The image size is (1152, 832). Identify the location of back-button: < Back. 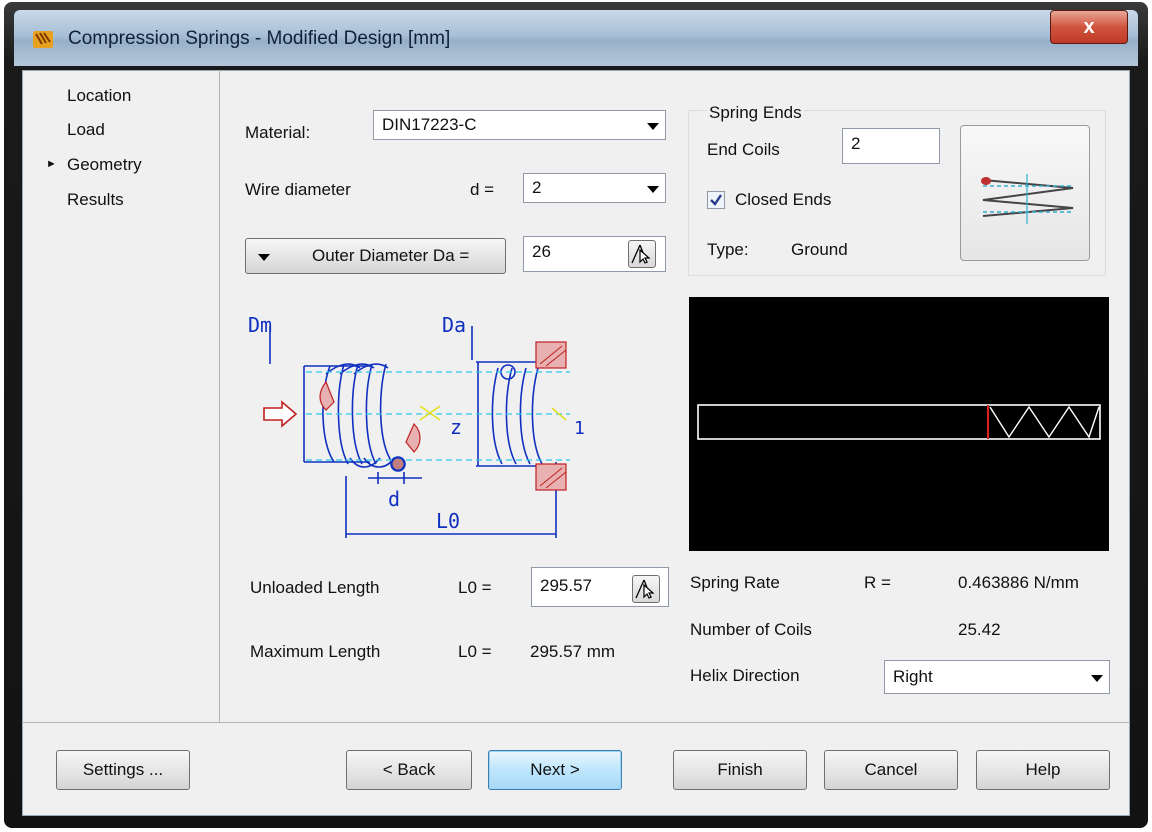
(409, 770).